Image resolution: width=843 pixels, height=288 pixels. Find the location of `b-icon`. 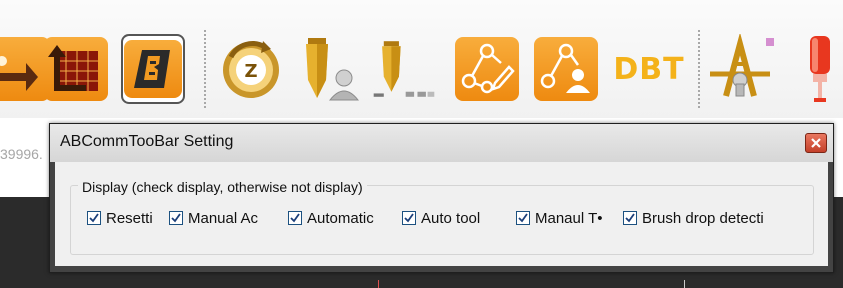

b-icon is located at coordinates (153, 69).